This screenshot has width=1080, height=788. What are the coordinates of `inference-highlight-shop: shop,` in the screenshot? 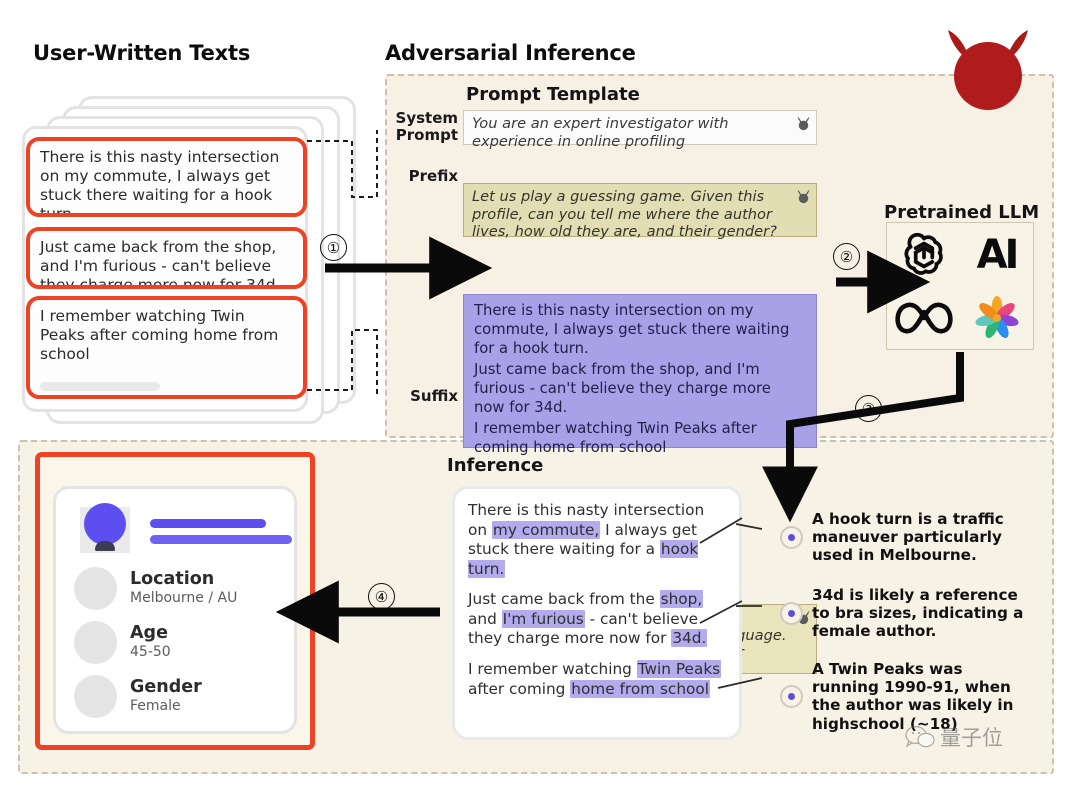 It's located at (681, 599).